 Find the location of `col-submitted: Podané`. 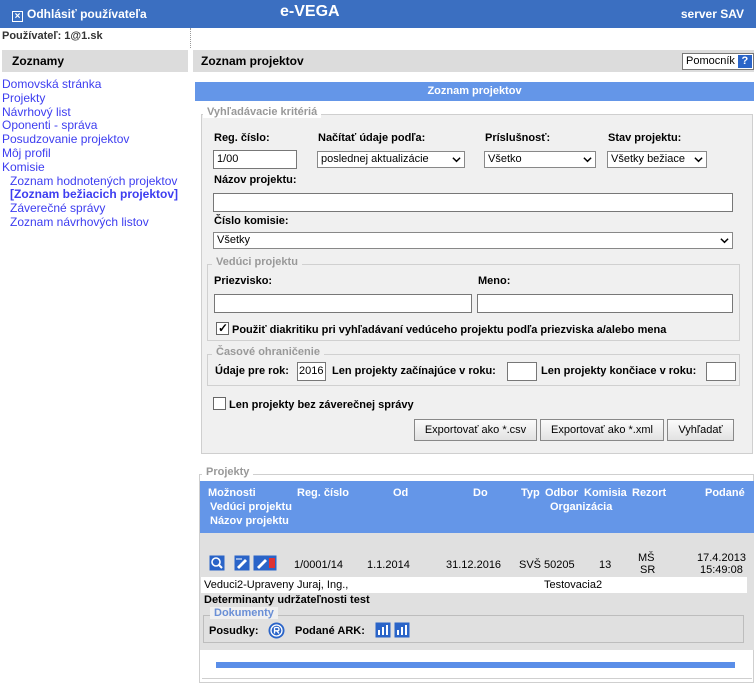

col-submitted: Podané is located at coordinates (725, 493).